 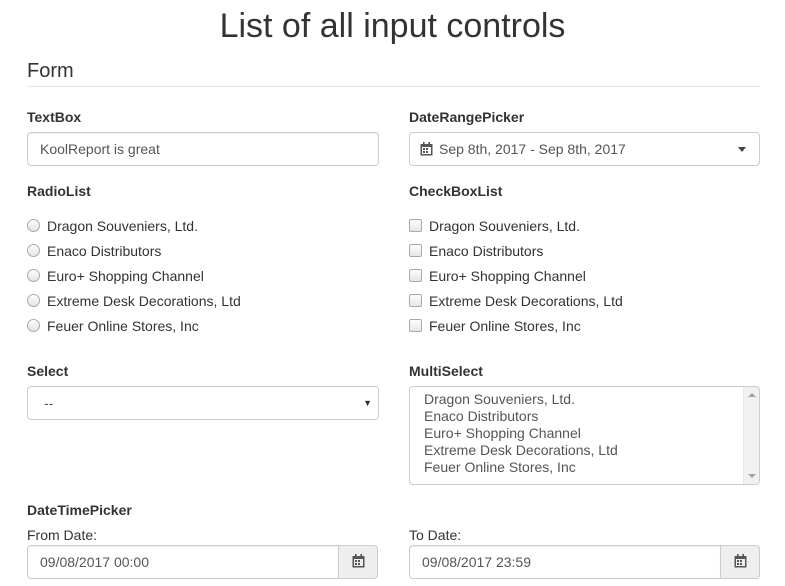 What do you see at coordinates (742, 149) in the screenshot?
I see `caret-down-icon` at bounding box center [742, 149].